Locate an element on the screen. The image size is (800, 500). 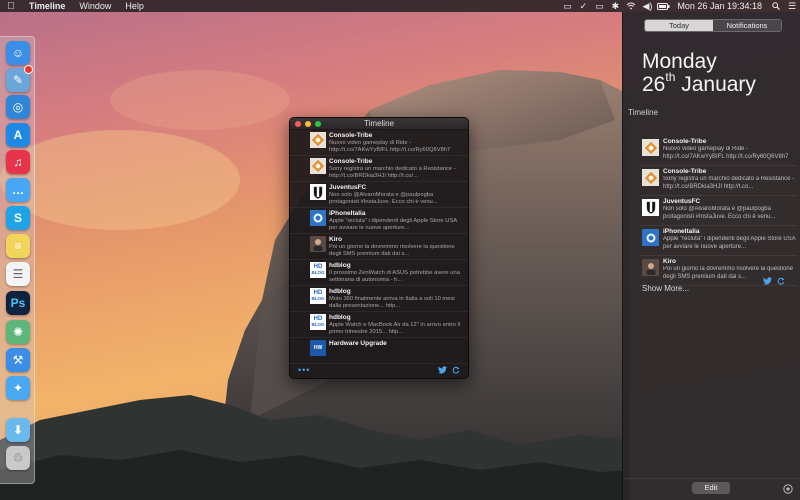
edit-button: Edit is located at coordinates (711, 488).